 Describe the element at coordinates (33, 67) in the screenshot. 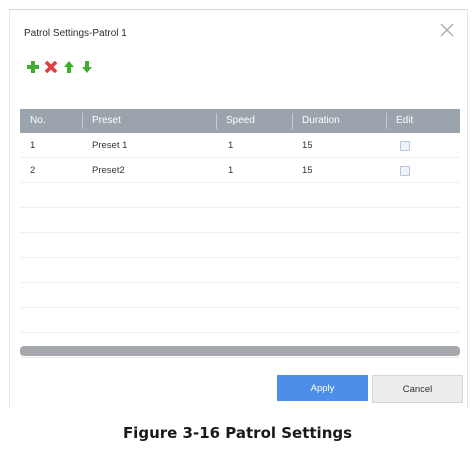

I see `plus-icon` at that location.